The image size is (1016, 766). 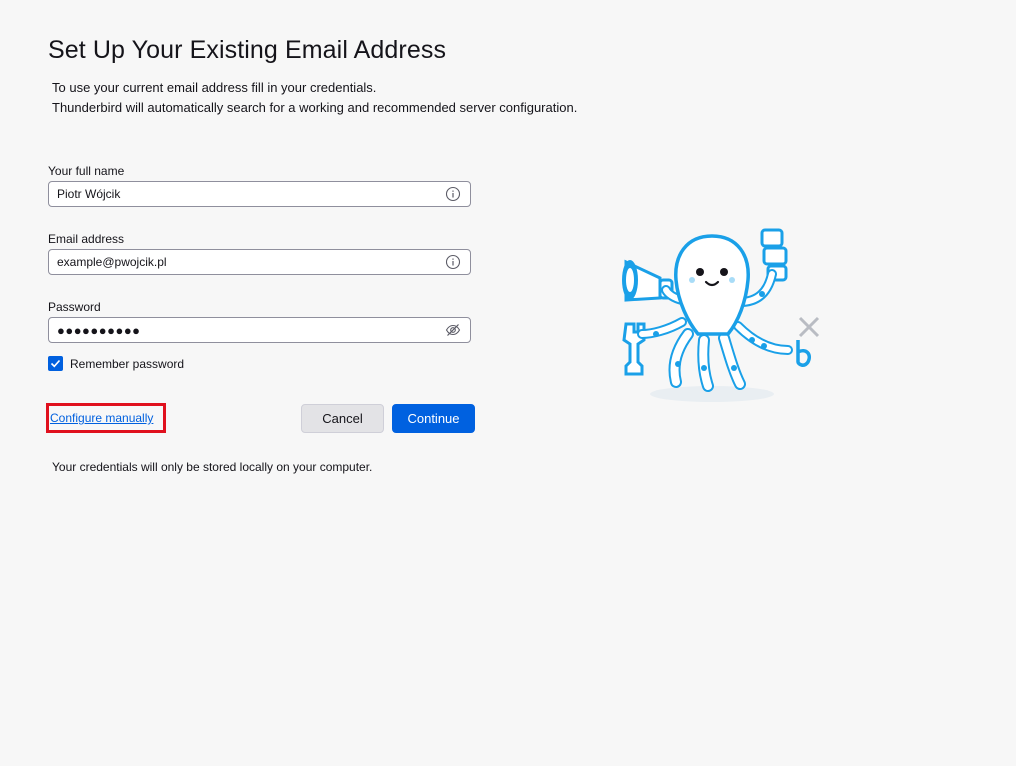 I want to click on configure-manually-highlight: Configure manually, so click(x=106, y=418).